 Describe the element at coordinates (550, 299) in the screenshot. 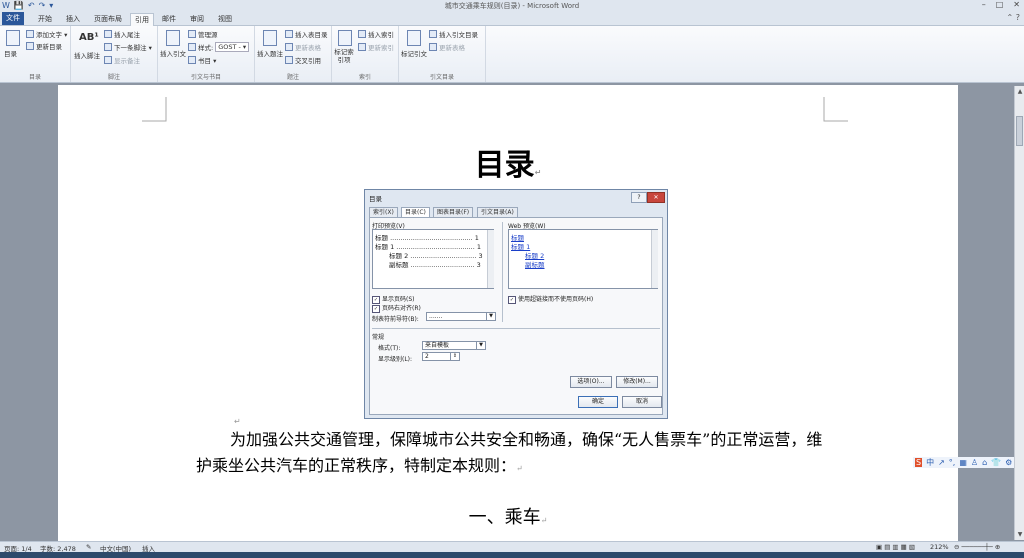

I see `use-hyperlinks-checkbox: ✓ 使用超链接而不使用页码(H)` at that location.